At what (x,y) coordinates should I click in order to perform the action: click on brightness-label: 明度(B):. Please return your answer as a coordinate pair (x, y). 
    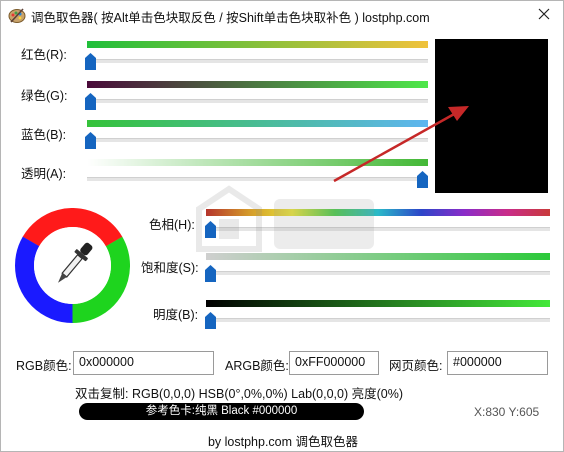
    Looking at the image, I should click on (176, 315).